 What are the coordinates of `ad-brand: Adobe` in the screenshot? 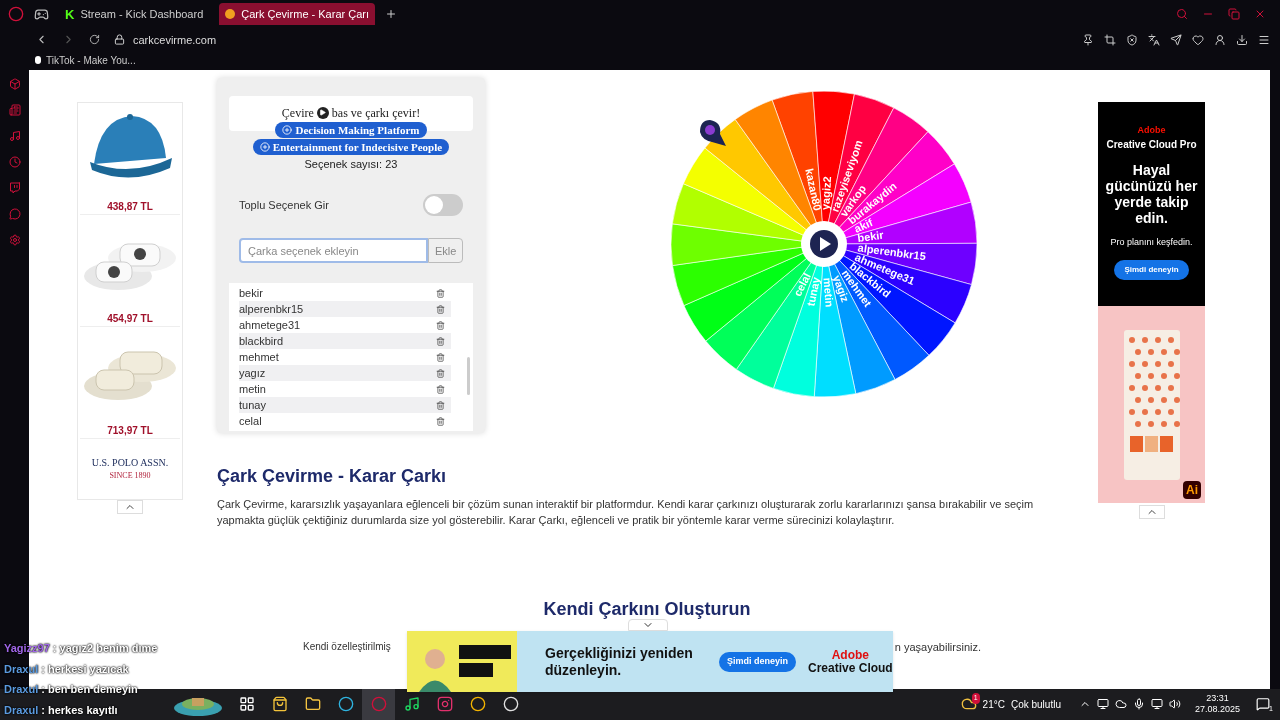 It's located at (1151, 130).